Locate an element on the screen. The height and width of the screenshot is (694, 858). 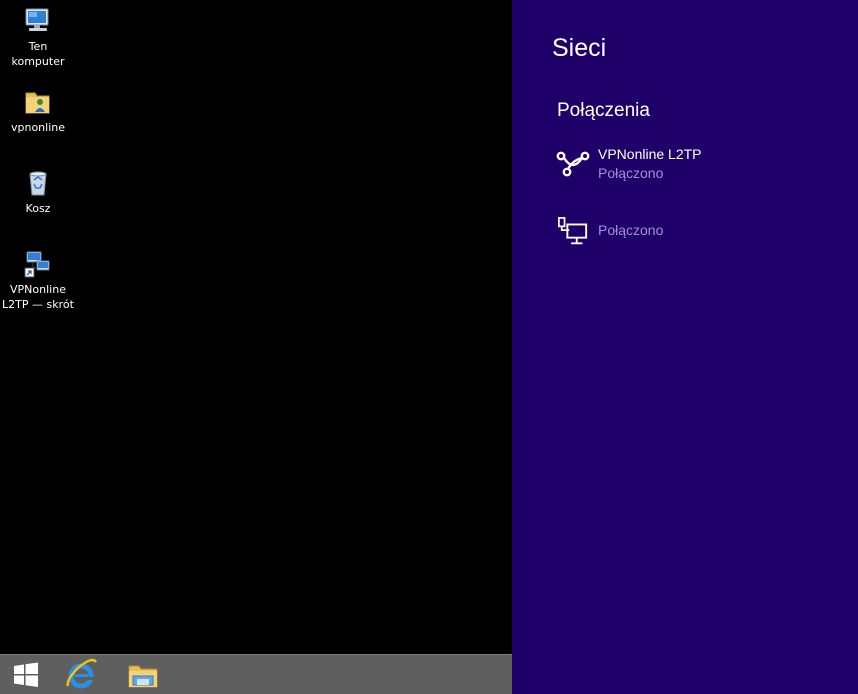
desktop-icon-user-folder: vpnonline is located at coordinates (38, 111).